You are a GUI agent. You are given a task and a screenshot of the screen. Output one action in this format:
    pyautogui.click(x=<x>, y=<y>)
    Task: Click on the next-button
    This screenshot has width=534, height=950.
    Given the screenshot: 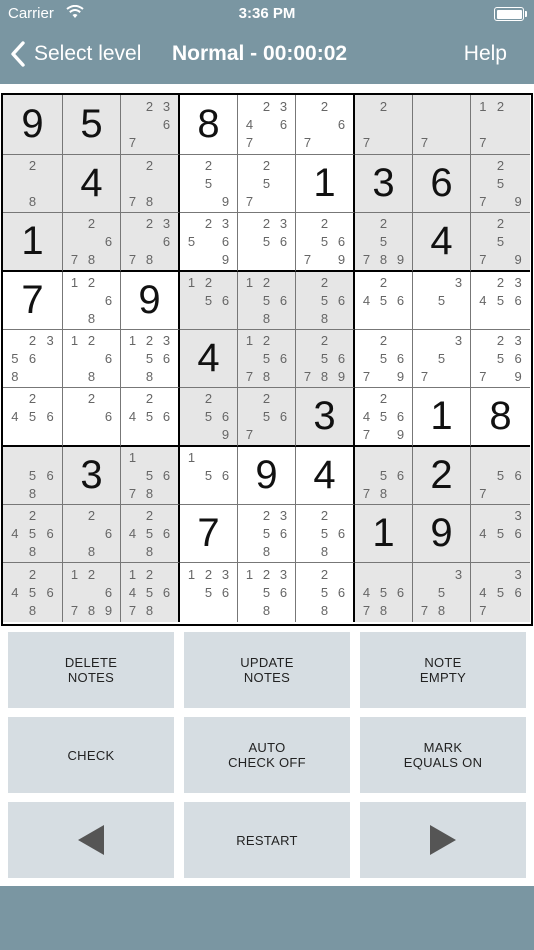 What is the action you would take?
    pyautogui.click(x=443, y=840)
    